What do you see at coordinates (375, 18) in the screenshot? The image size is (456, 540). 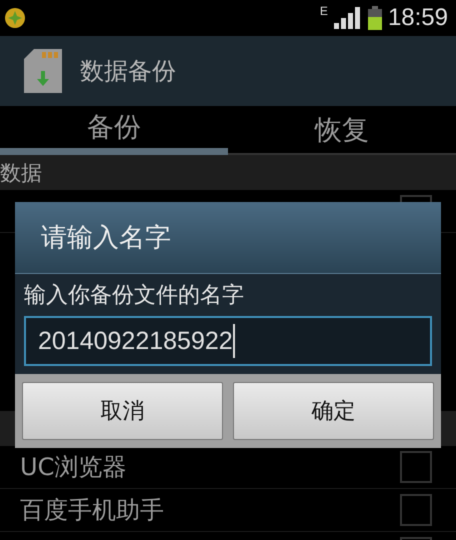 I see `battery-icon` at bounding box center [375, 18].